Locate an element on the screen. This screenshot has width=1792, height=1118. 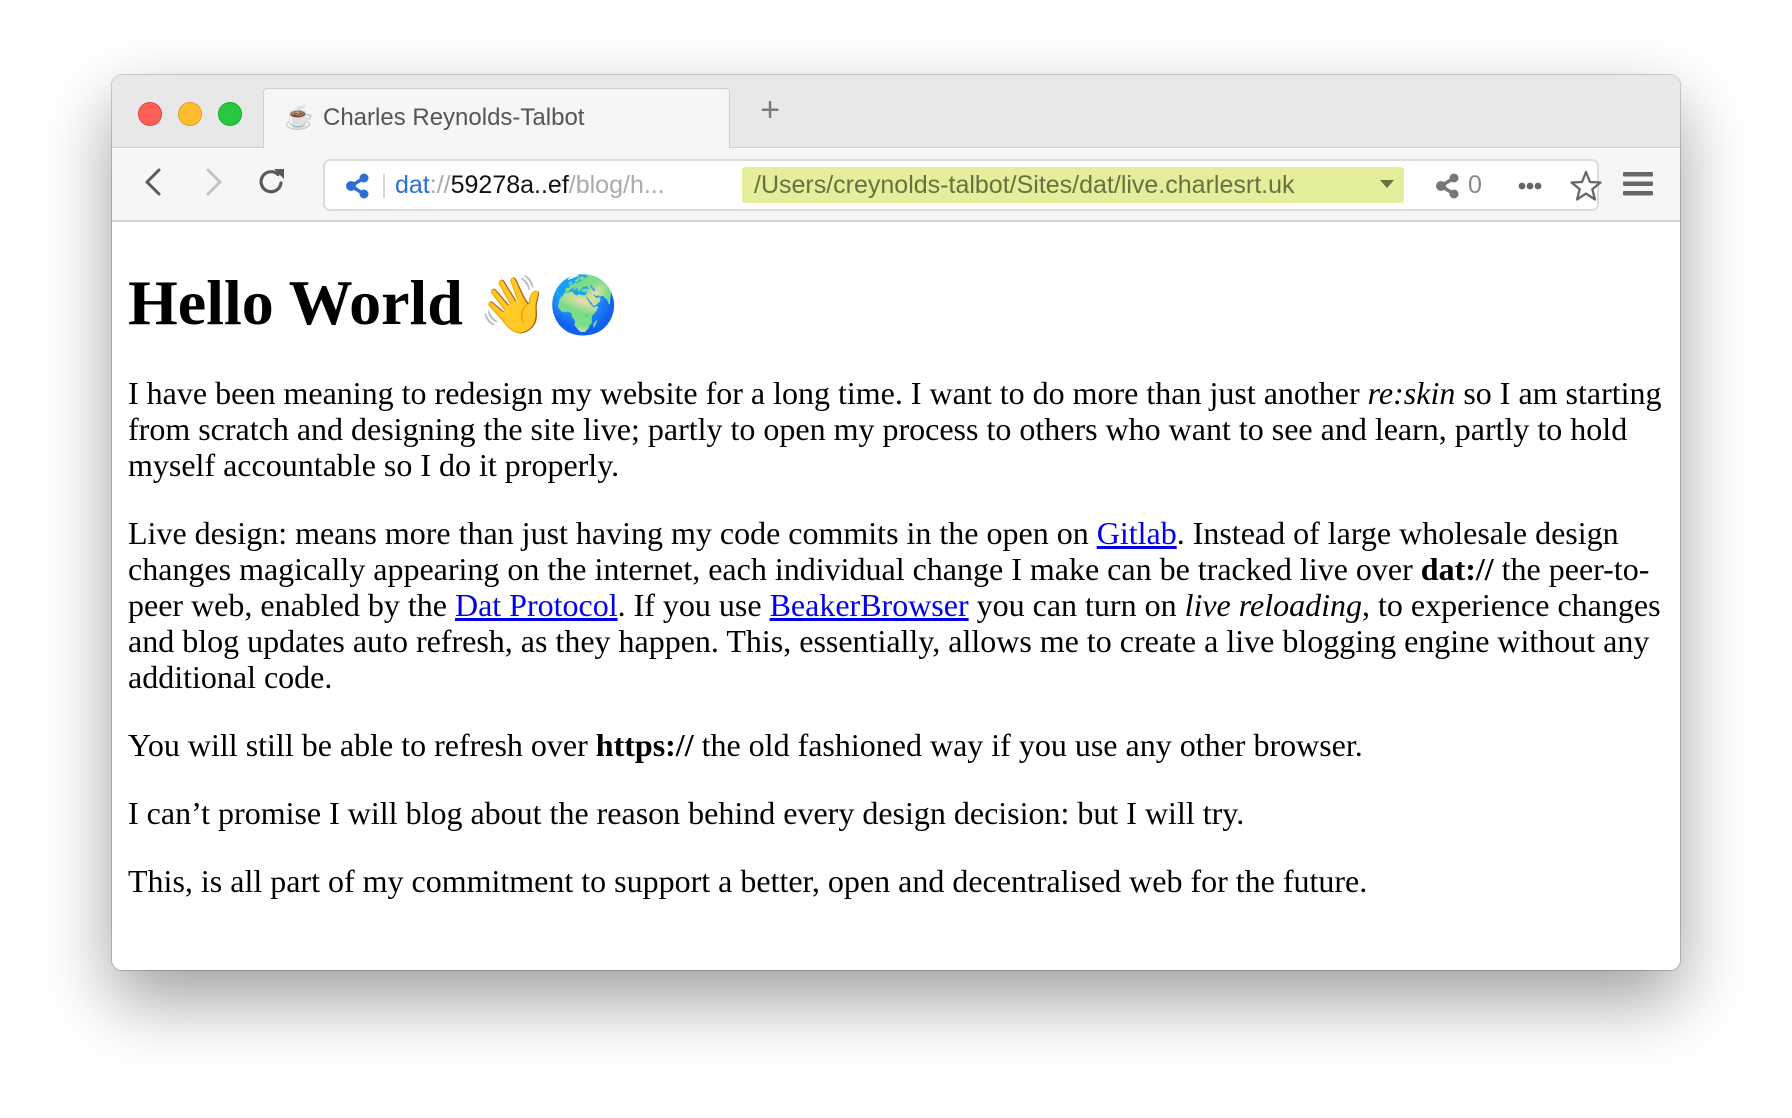
text: You will still be able to refresh over is located at coordinates (362, 745).